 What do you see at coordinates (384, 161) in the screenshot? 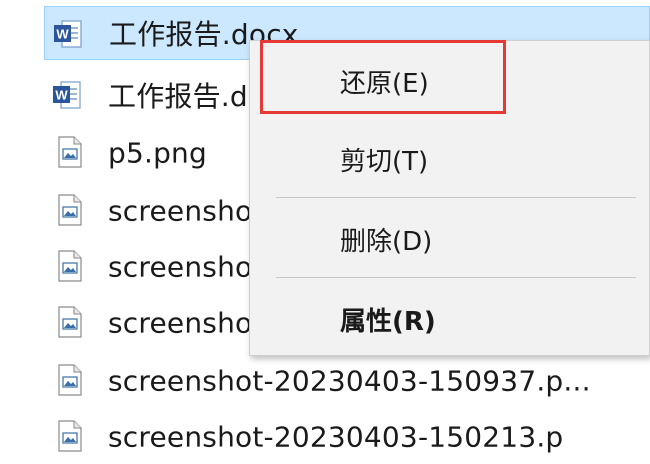
I see `menu-item-label: 剪切(T)` at bounding box center [384, 161].